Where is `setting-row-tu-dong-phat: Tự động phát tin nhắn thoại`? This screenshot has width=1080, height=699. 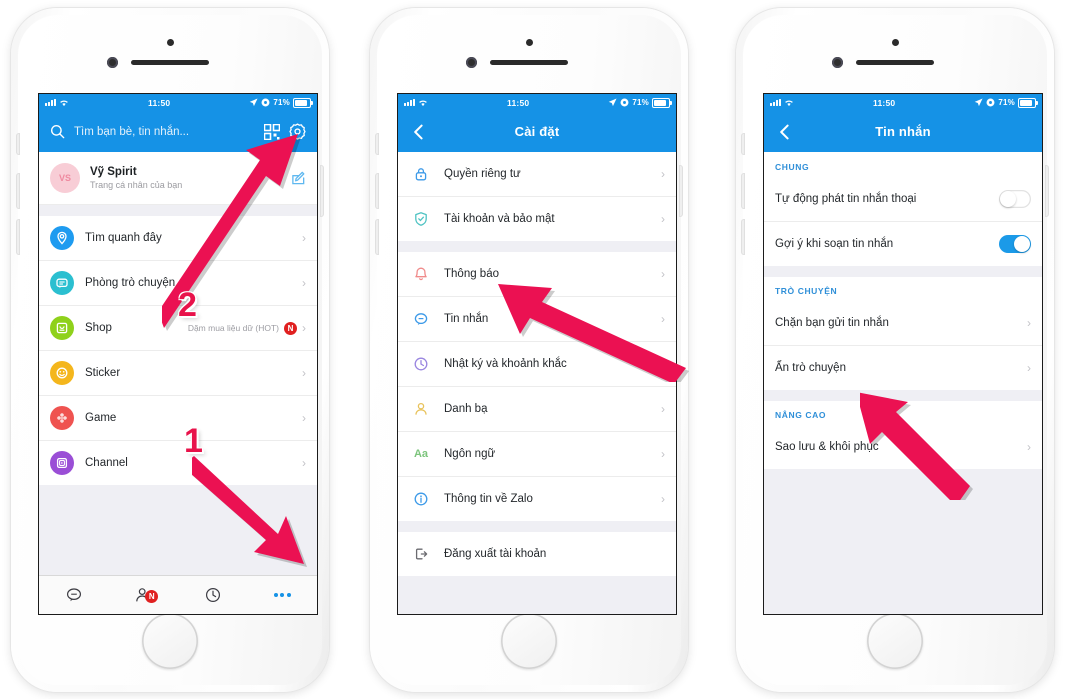 setting-row-tu-dong-phat: Tự động phát tin nhắn thoại is located at coordinates (903, 199).